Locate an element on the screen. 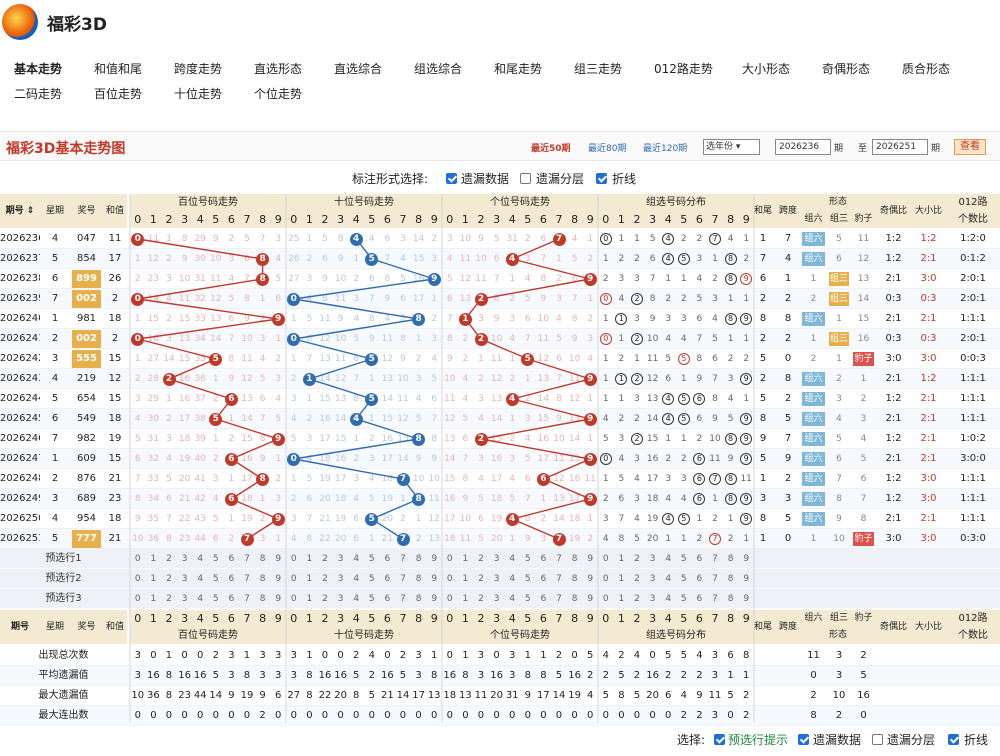 The image size is (1000, 756). footer-missing-layer-checkbox is located at coordinates (877, 739).